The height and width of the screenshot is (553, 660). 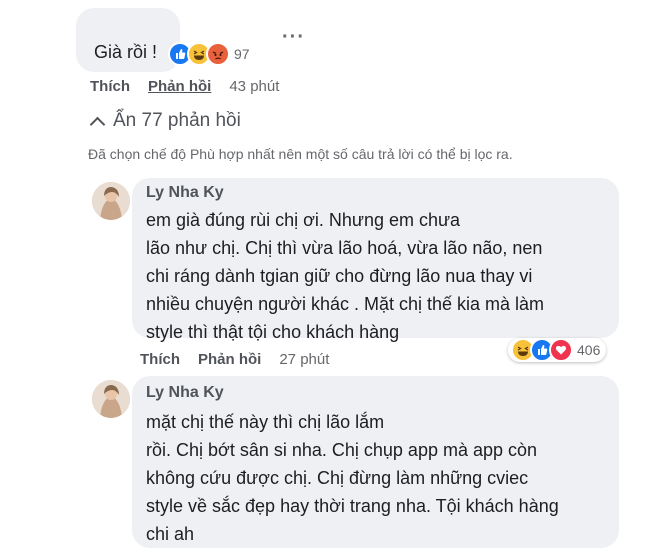 What do you see at coordinates (97, 124) in the screenshot?
I see `chevron-up-icon` at bounding box center [97, 124].